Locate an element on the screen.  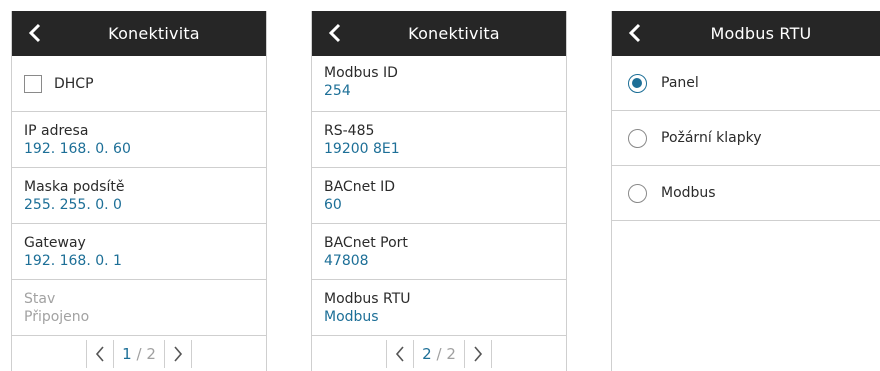
option-label: Požární klapky is located at coordinates (711, 138).